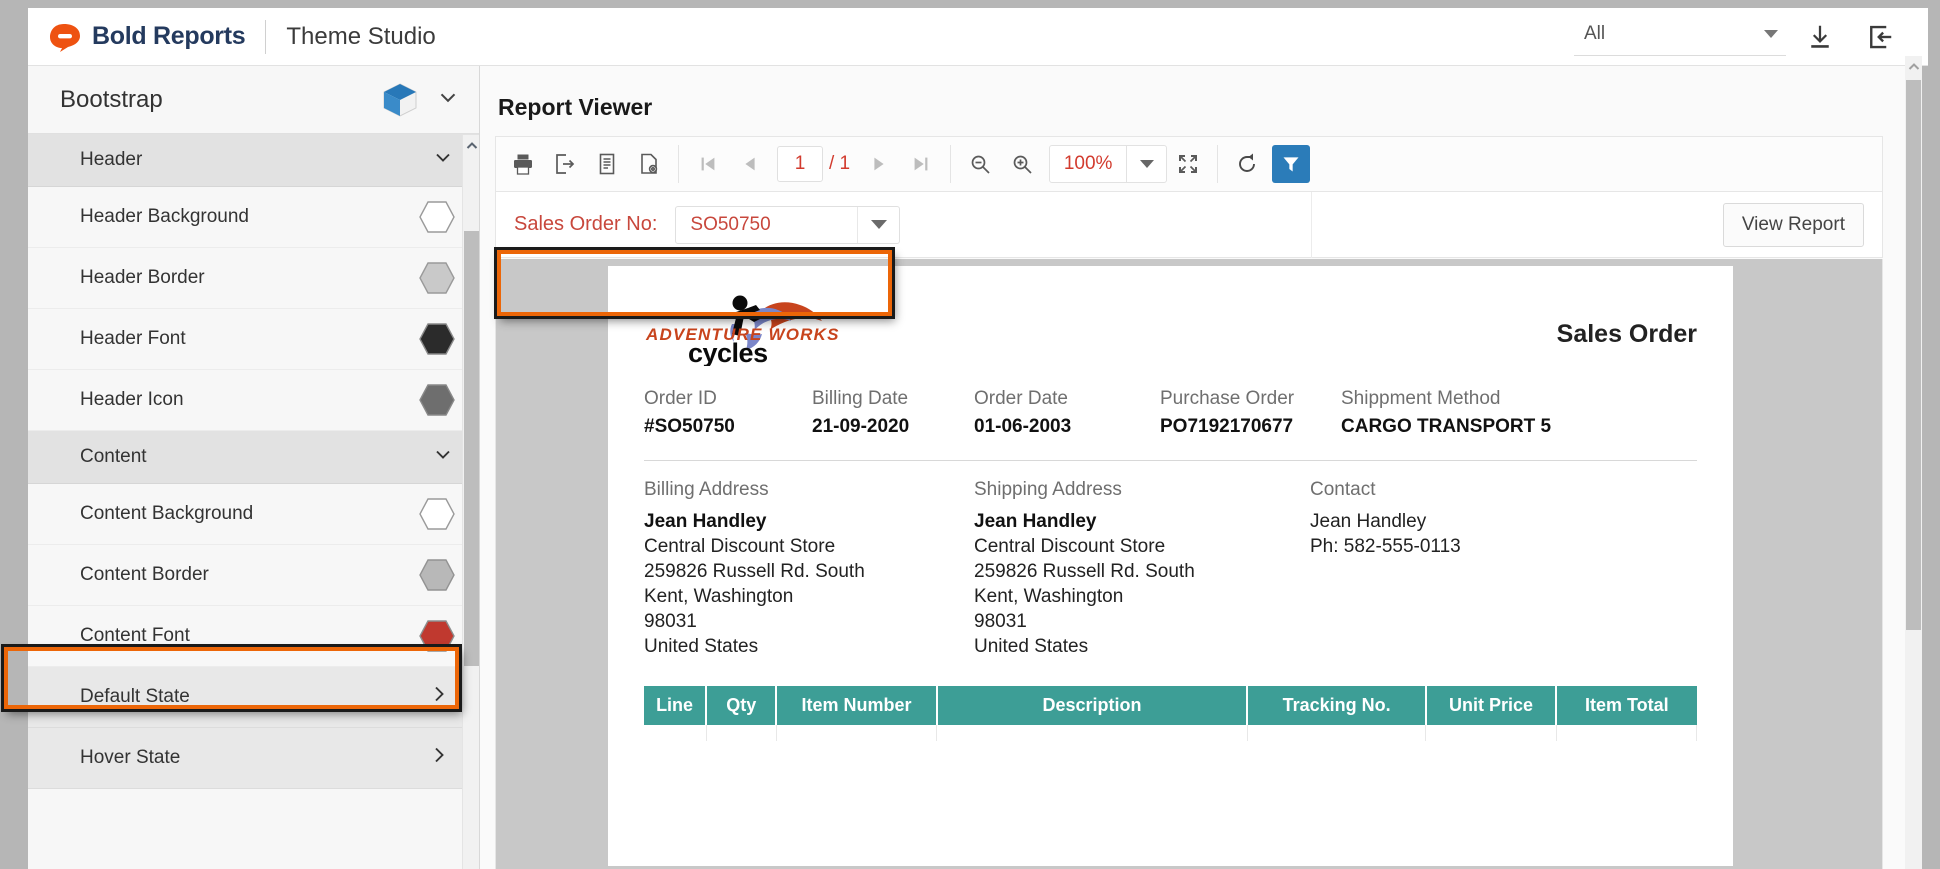  What do you see at coordinates (670, 621) in the screenshot?
I see `billing-address-line: 98031` at bounding box center [670, 621].